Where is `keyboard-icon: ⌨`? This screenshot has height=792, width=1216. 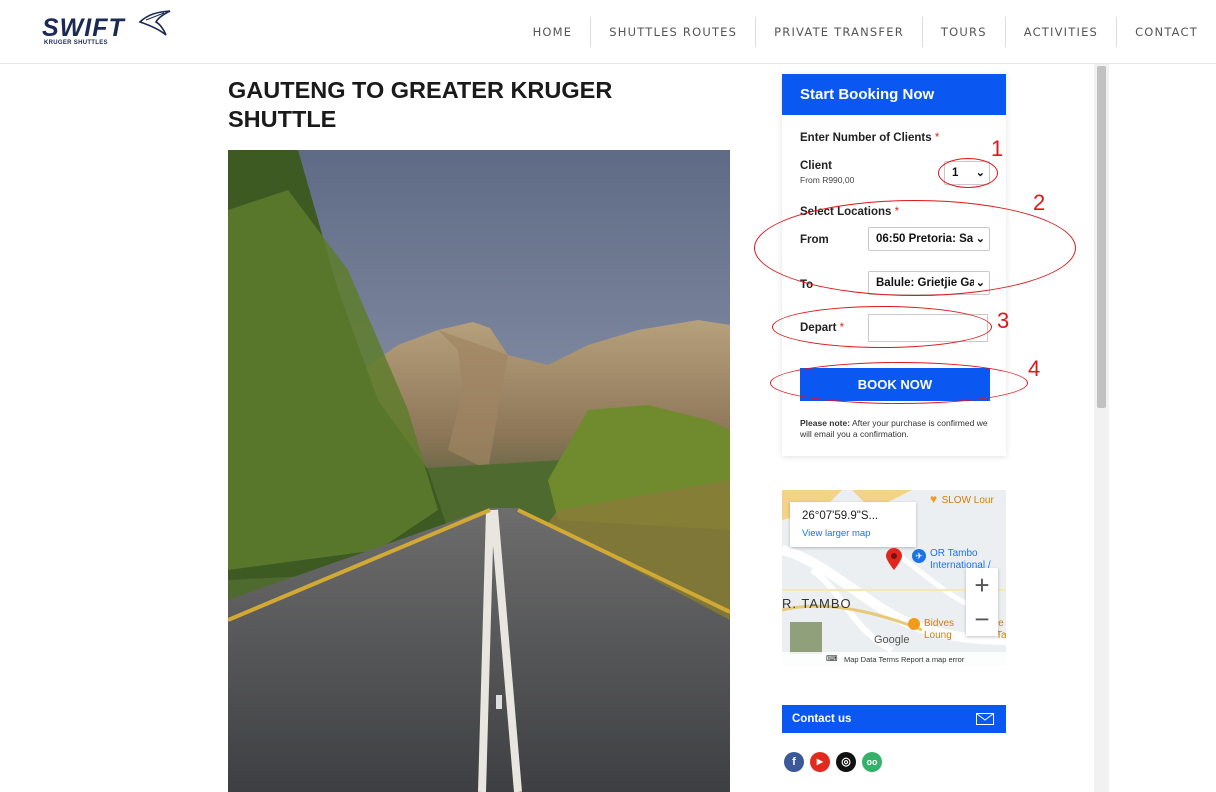
keyboard-icon: ⌨ is located at coordinates (832, 658).